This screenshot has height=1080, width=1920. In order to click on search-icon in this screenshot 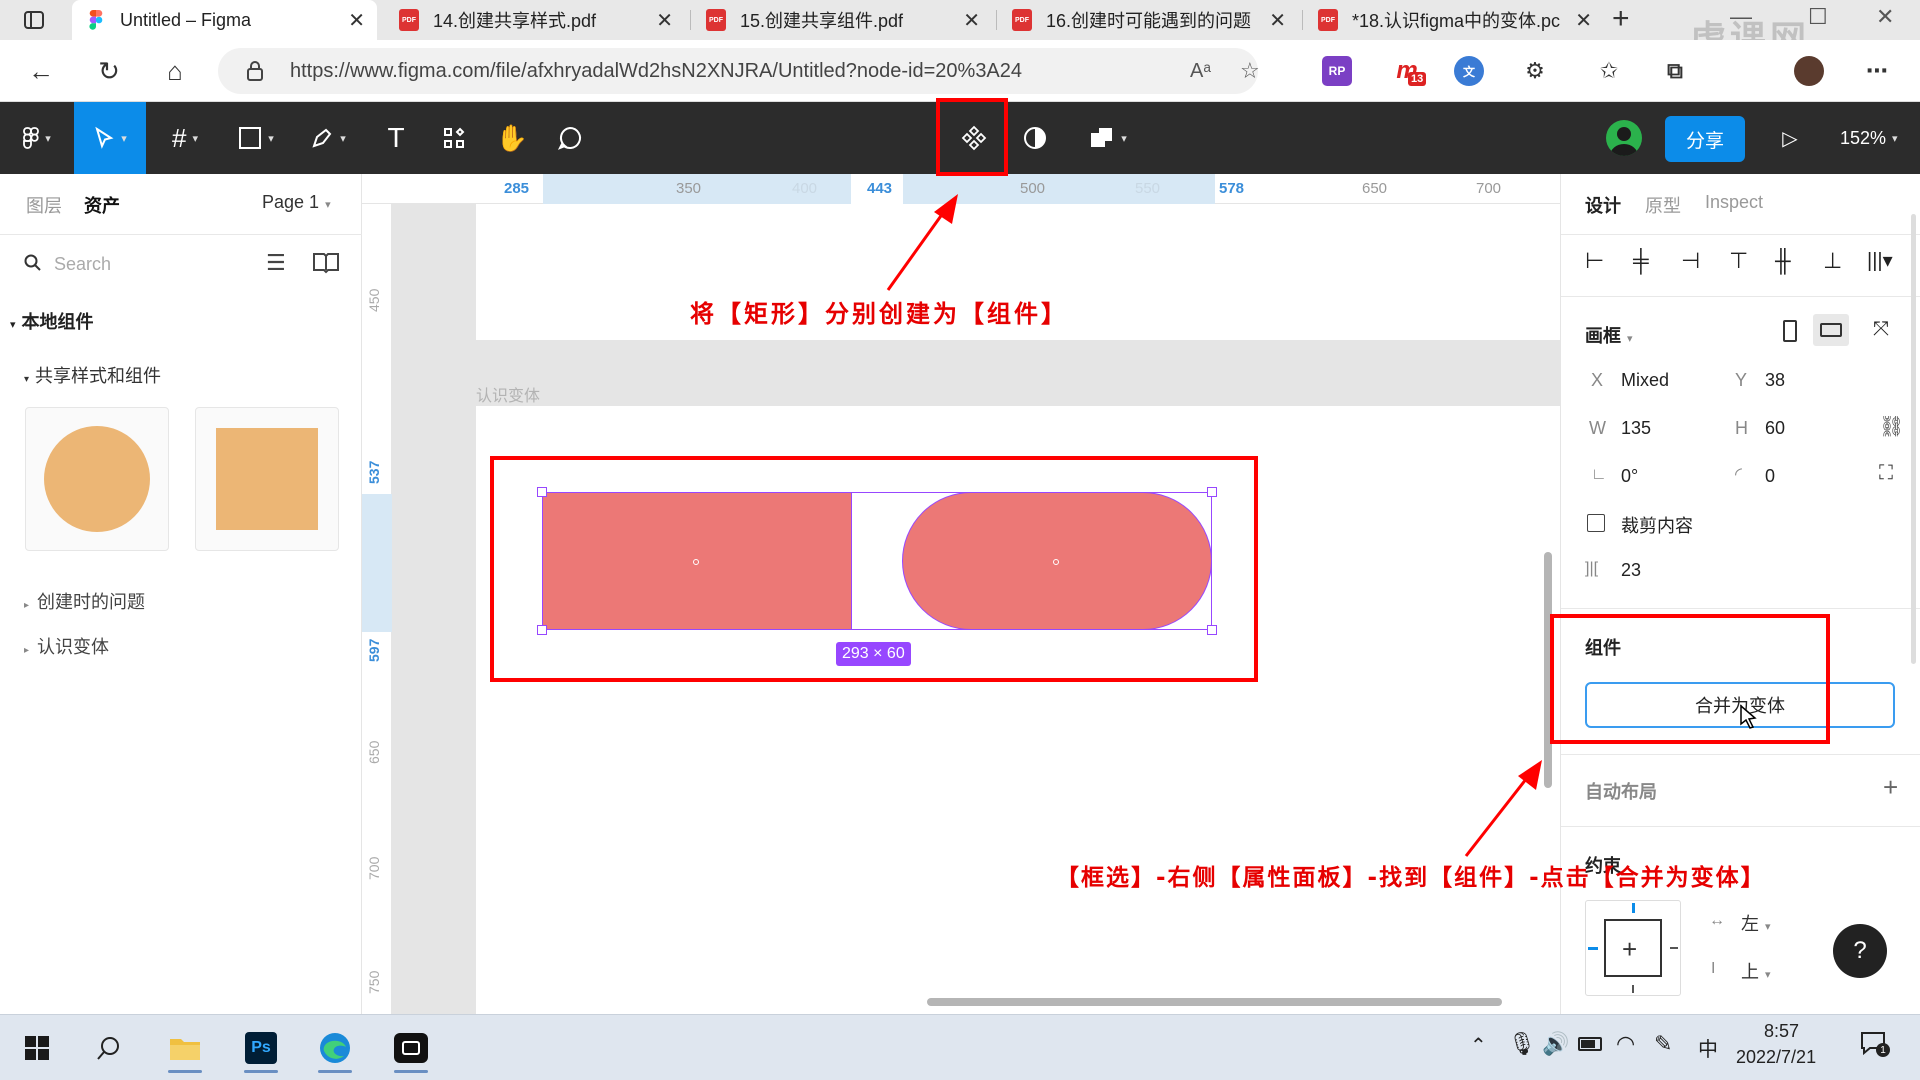, I will do `click(109, 1048)`.